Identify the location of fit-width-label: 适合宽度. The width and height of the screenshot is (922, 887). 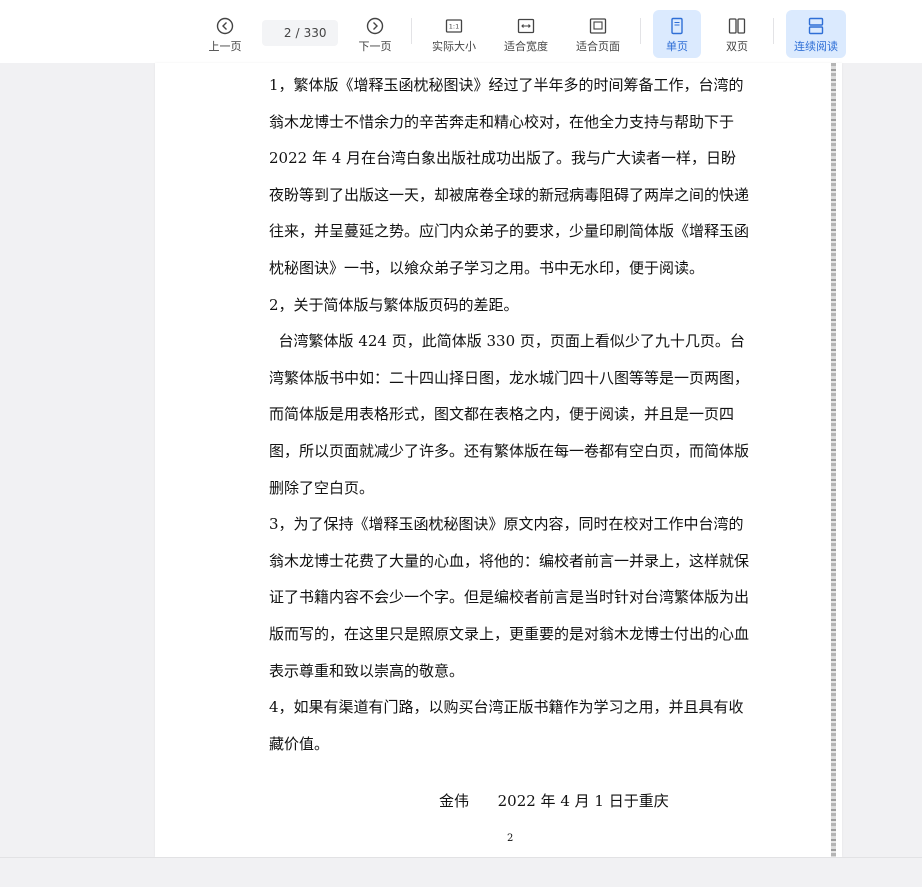
(526, 46).